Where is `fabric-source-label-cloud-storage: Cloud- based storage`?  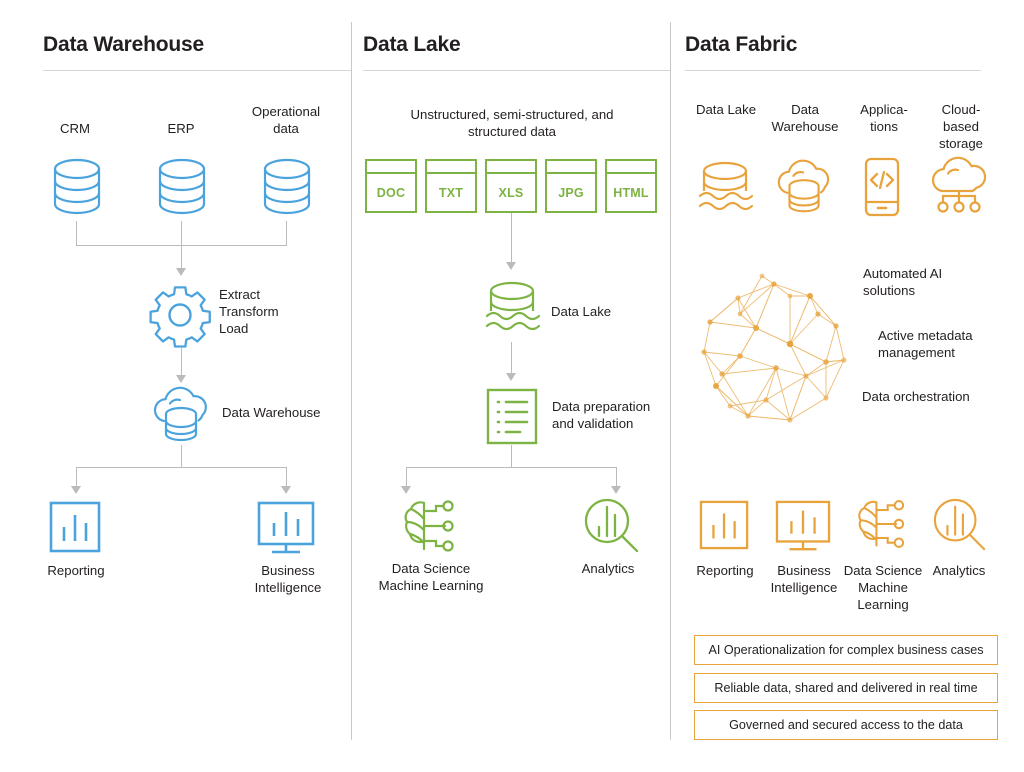 fabric-source-label-cloud-storage: Cloud- based storage is located at coordinates (961, 126).